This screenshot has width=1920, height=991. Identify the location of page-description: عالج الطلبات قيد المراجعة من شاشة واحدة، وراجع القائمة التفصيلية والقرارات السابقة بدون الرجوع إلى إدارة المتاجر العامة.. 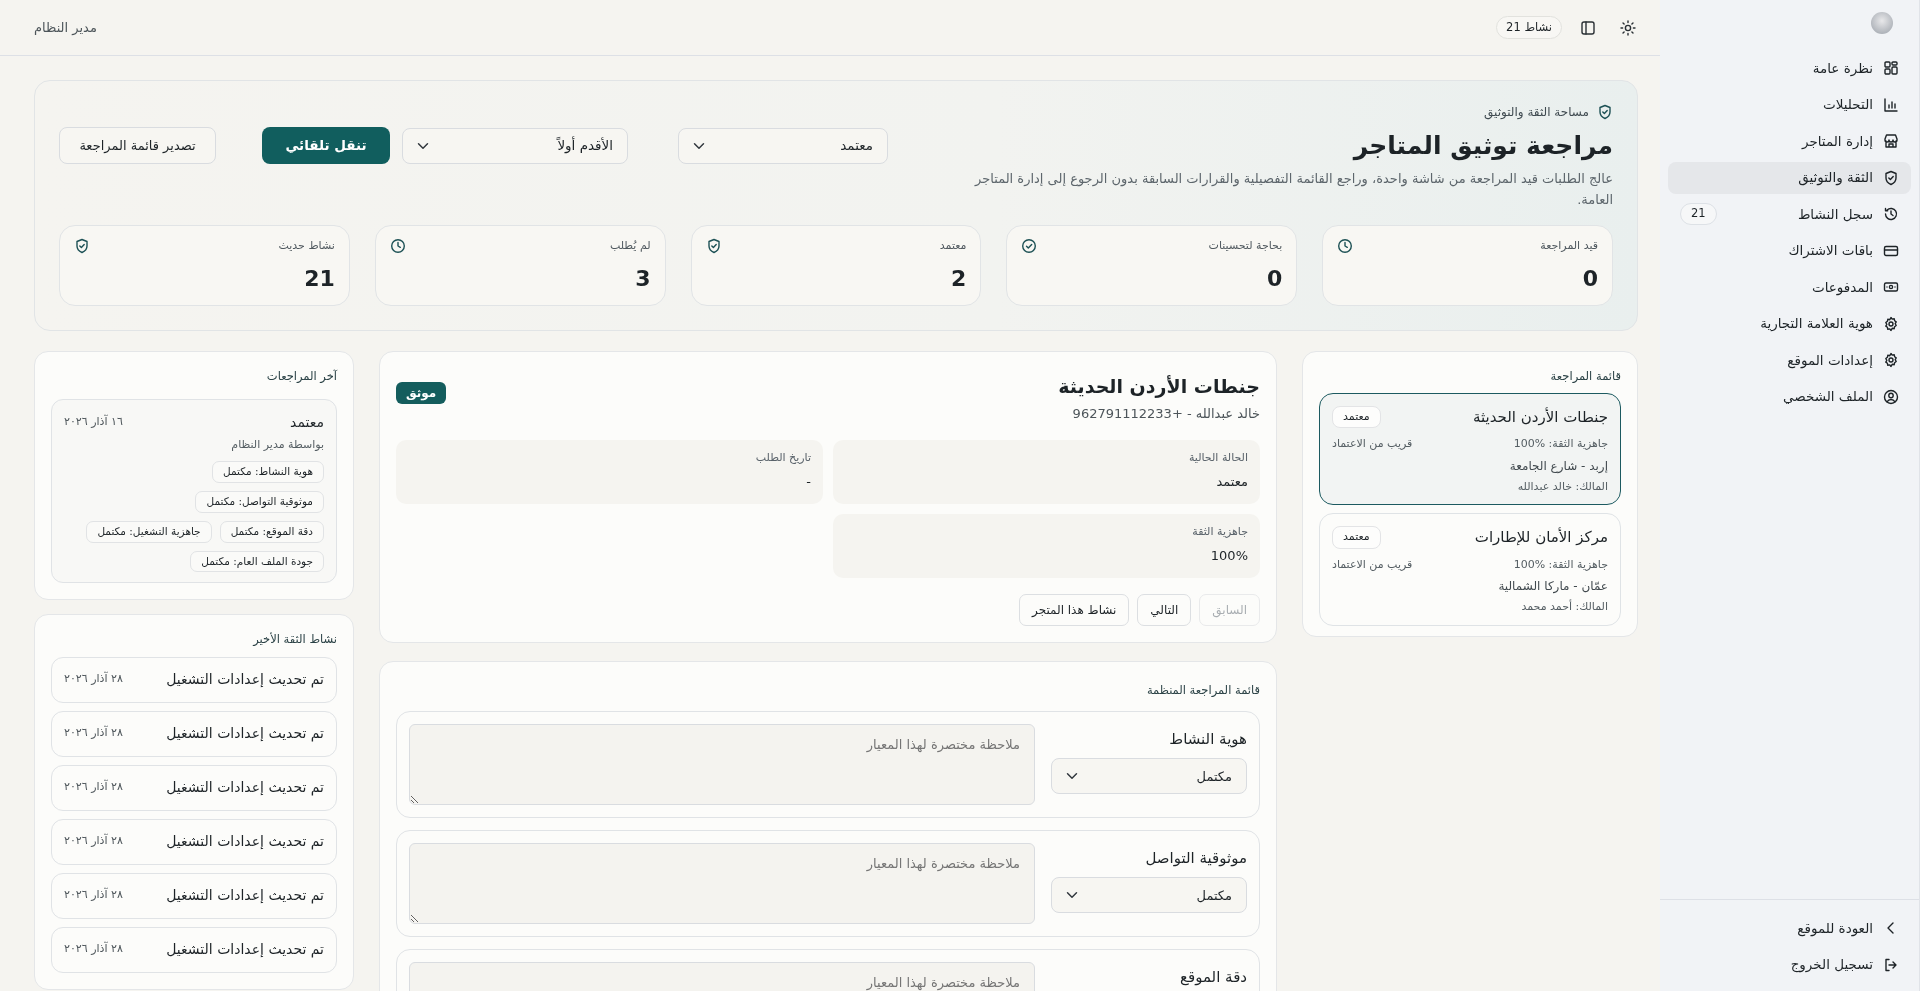
(1293, 189).